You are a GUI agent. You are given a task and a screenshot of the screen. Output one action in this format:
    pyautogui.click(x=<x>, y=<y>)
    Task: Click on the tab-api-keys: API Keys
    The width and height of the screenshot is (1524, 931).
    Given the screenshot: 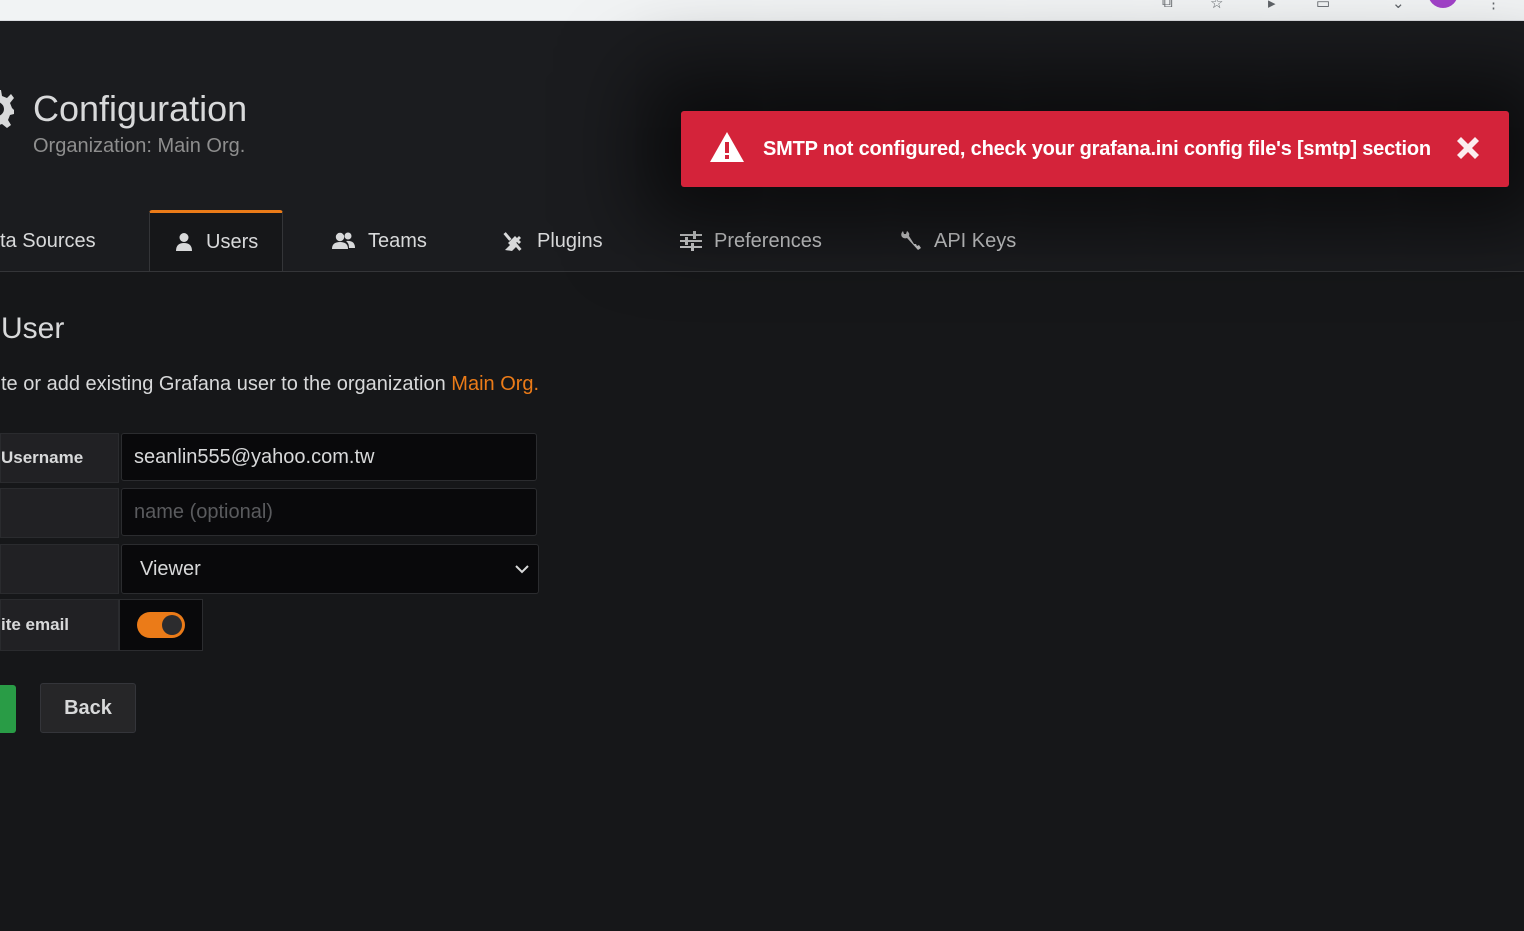 What is the action you would take?
    pyautogui.click(x=958, y=241)
    